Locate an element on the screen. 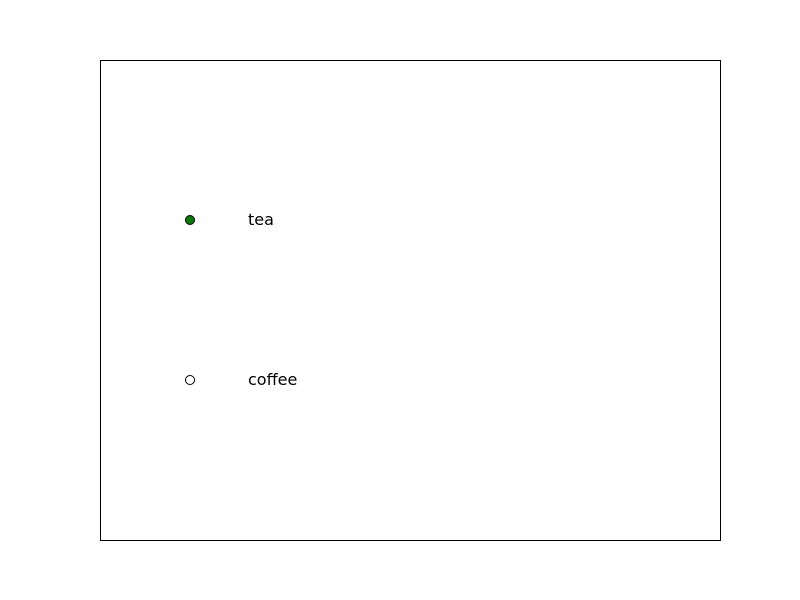 The height and width of the screenshot is (600, 800). radio-label-coffee: coffee is located at coordinates (272, 380).